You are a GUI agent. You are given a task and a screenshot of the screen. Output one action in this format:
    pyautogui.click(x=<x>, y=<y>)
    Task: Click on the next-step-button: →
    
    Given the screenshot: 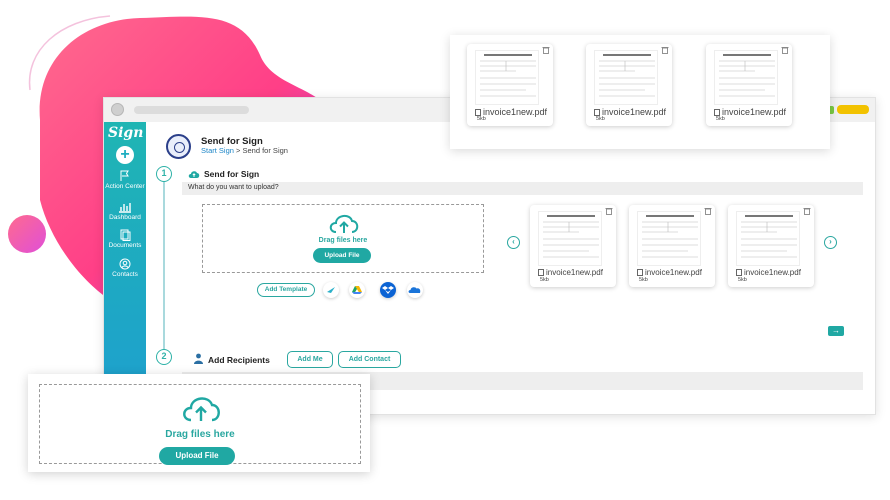 What is the action you would take?
    pyautogui.click(x=836, y=331)
    